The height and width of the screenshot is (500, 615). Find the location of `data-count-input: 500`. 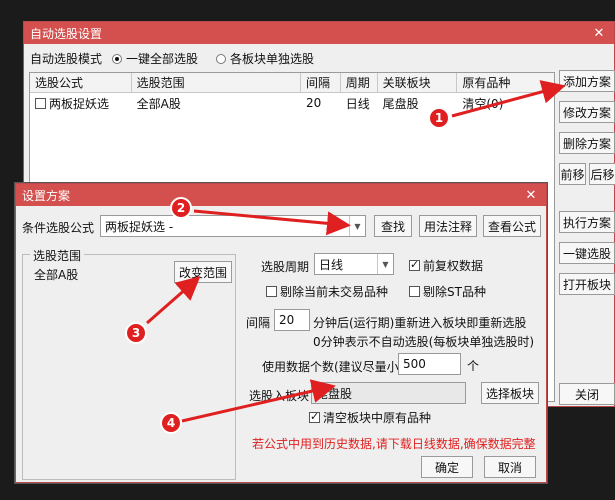

data-count-input: 500 is located at coordinates (429, 364).